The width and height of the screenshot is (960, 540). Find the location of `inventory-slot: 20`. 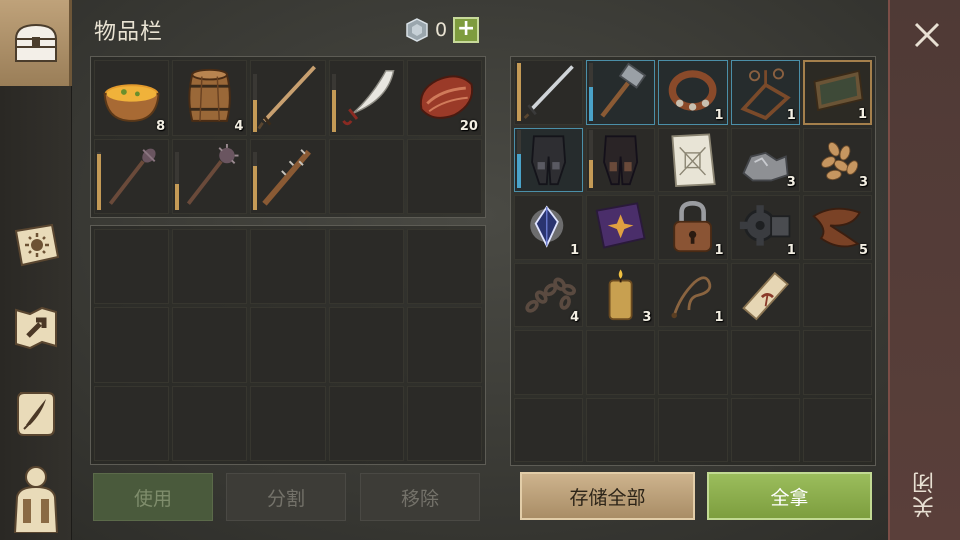

inventory-slot: 20 is located at coordinates (444, 98).